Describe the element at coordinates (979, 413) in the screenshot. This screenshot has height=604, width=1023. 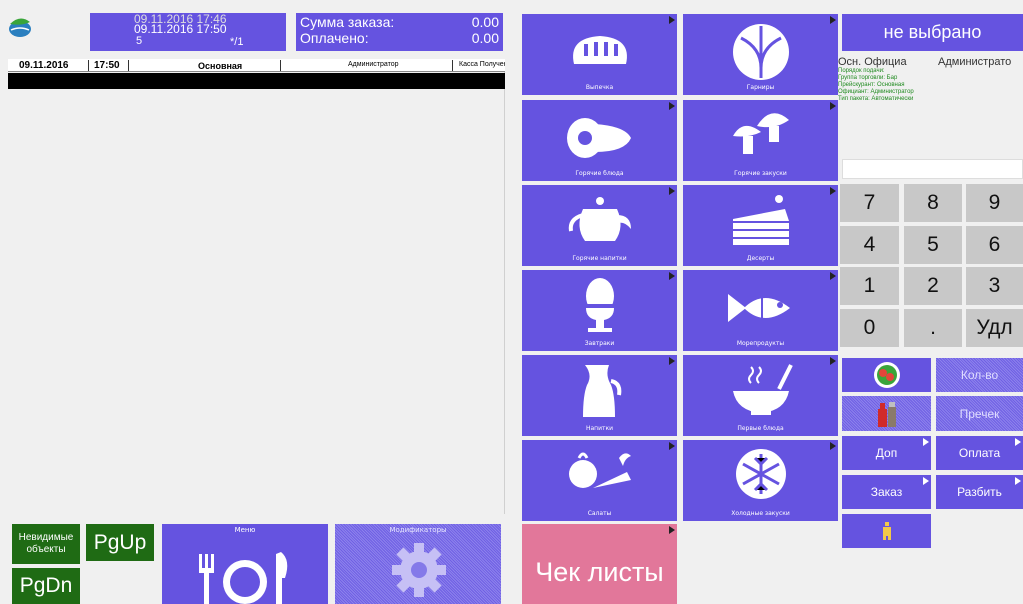
I see `prebill-button: Пречек` at that location.